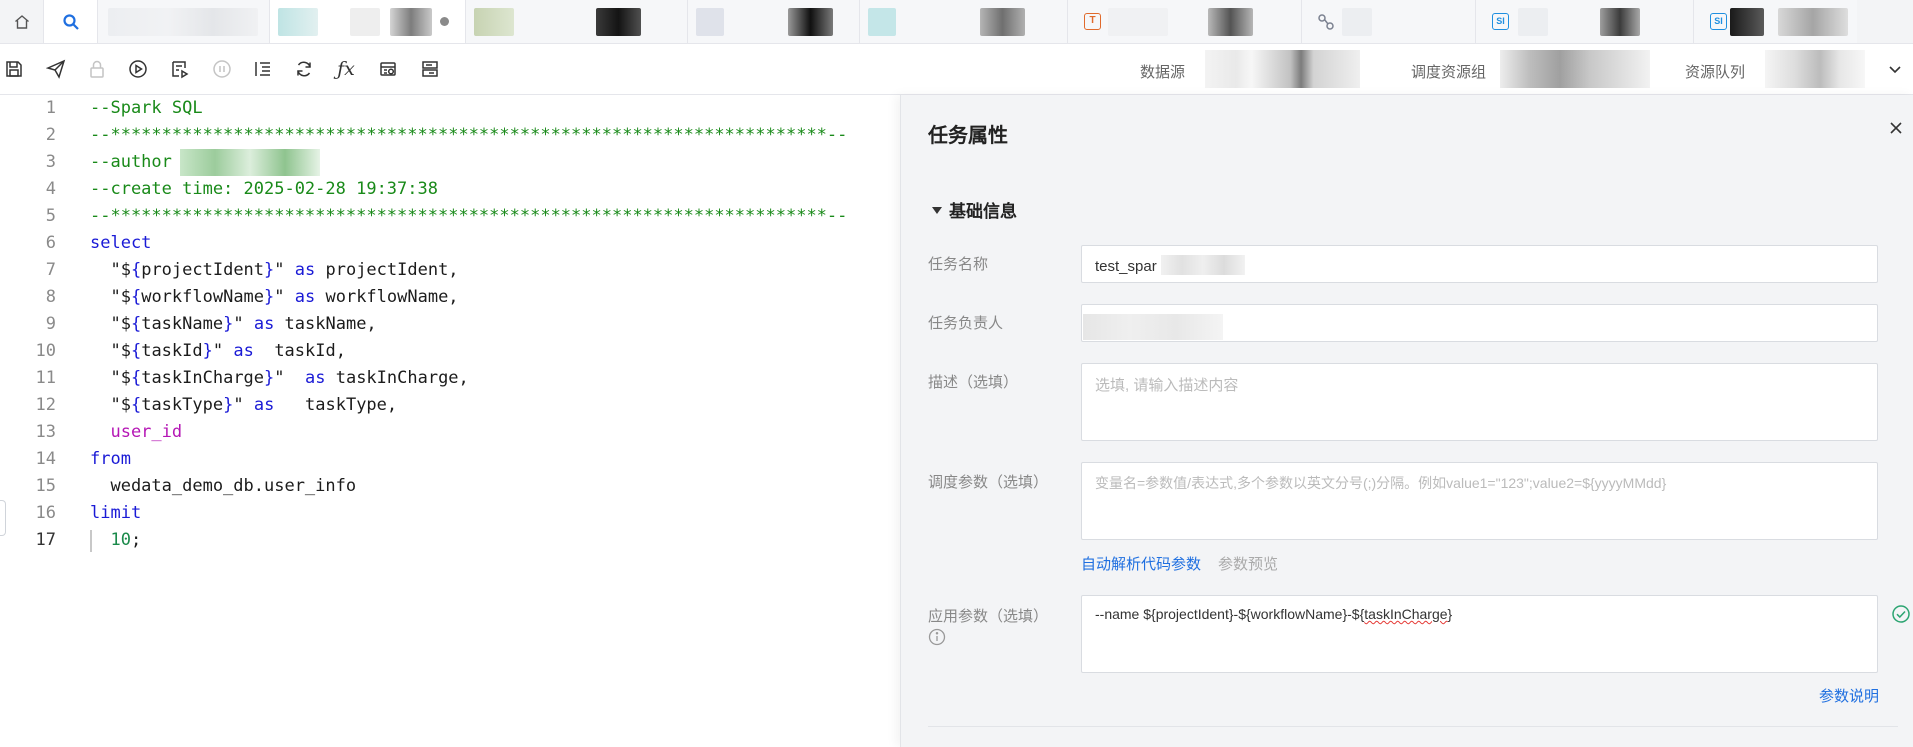  I want to click on save-icon, so click(14, 69).